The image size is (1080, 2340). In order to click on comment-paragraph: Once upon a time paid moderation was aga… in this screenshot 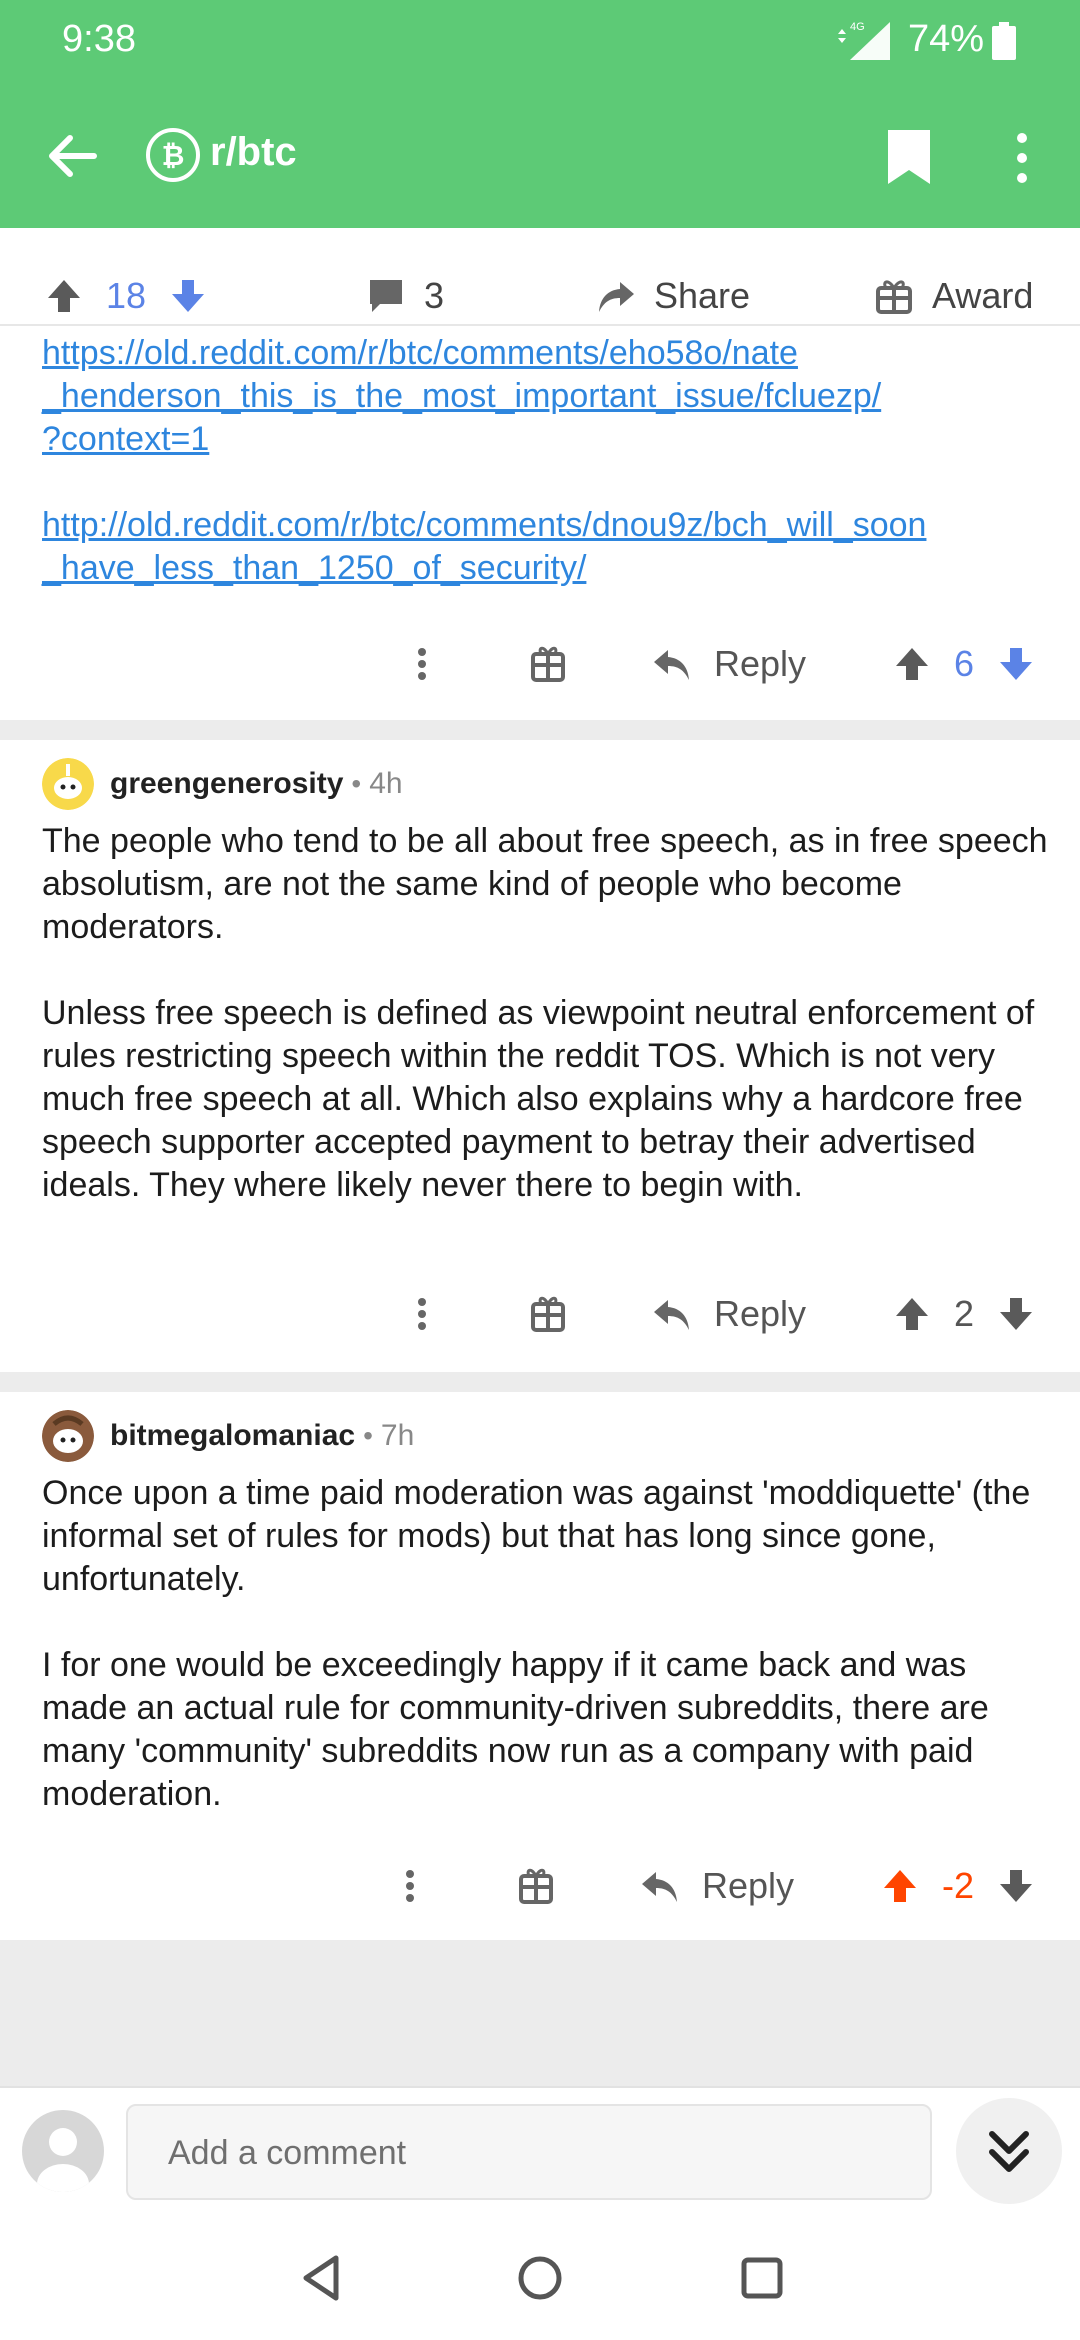, I will do `click(536, 1536)`.